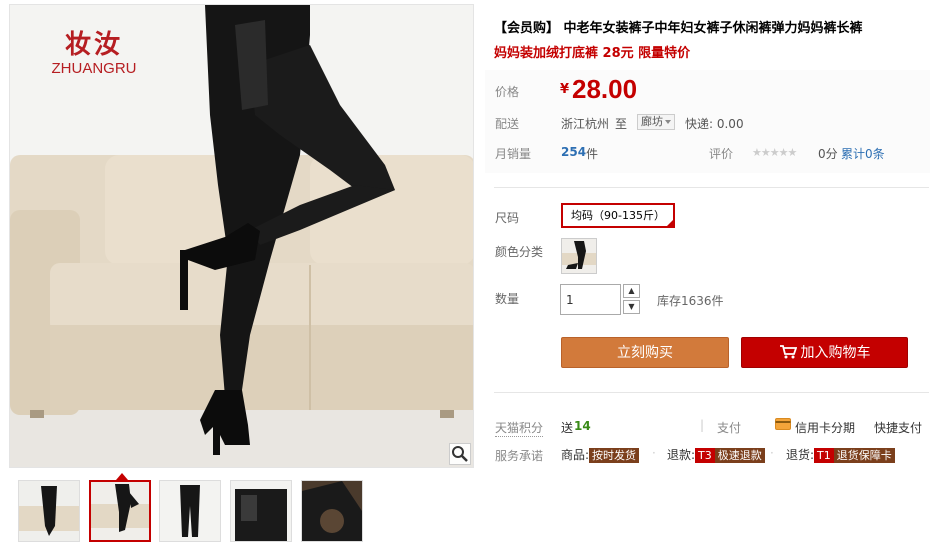 The height and width of the screenshot is (556, 930). I want to click on destination-select: 廊坊, so click(656, 122).